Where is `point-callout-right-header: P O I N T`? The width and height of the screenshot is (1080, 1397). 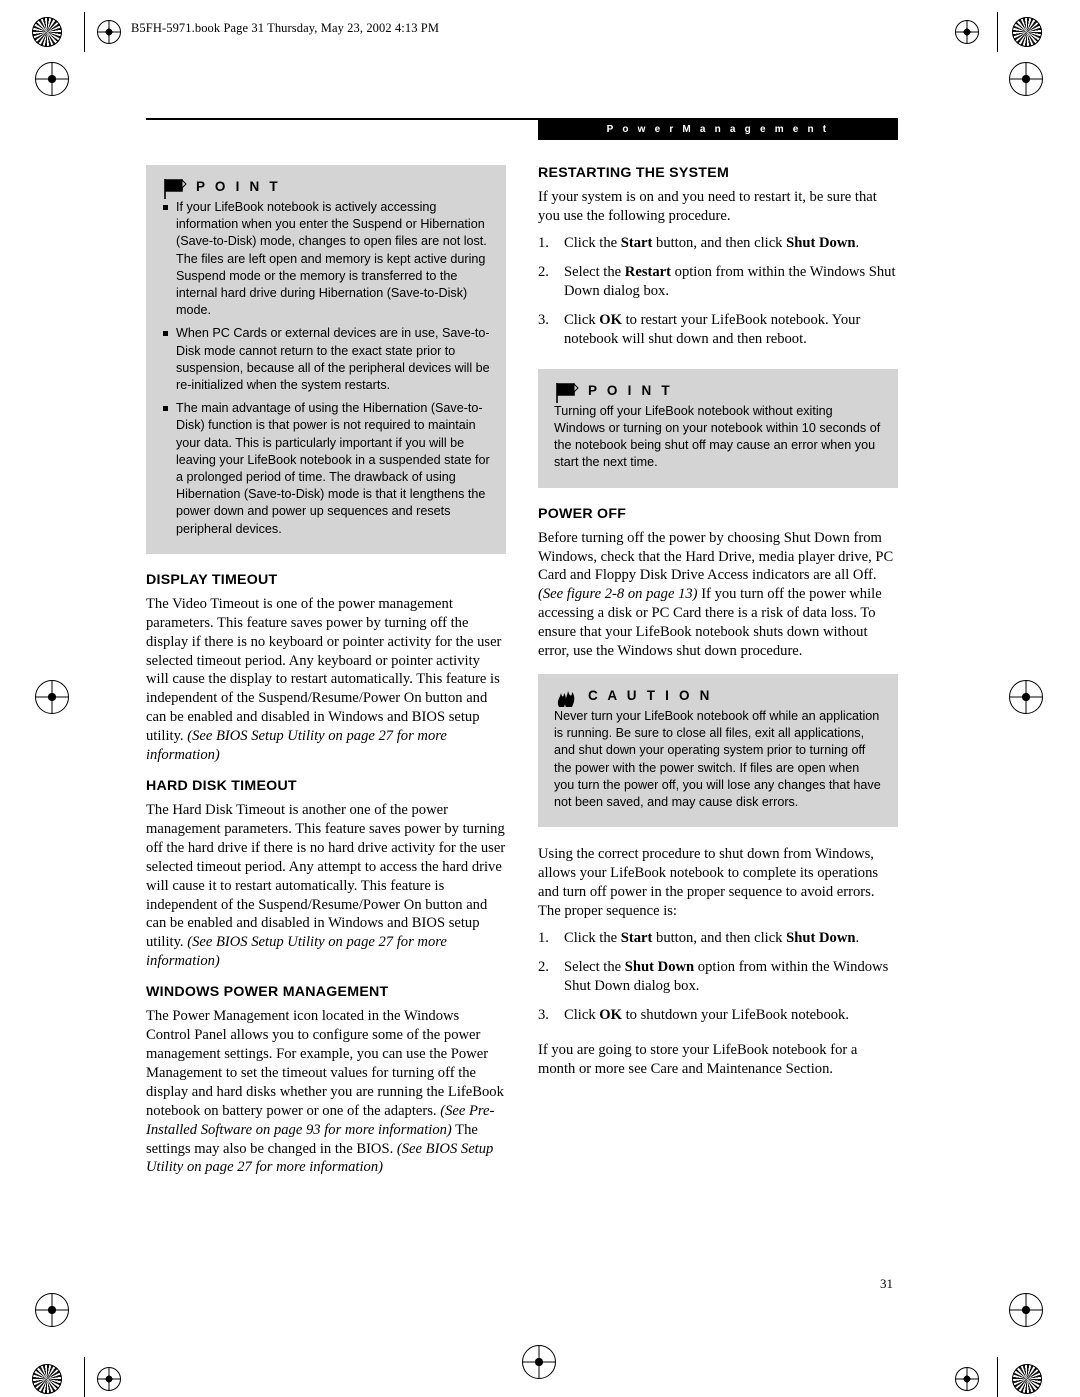 point-callout-right-header: P O I N T is located at coordinates (718, 392).